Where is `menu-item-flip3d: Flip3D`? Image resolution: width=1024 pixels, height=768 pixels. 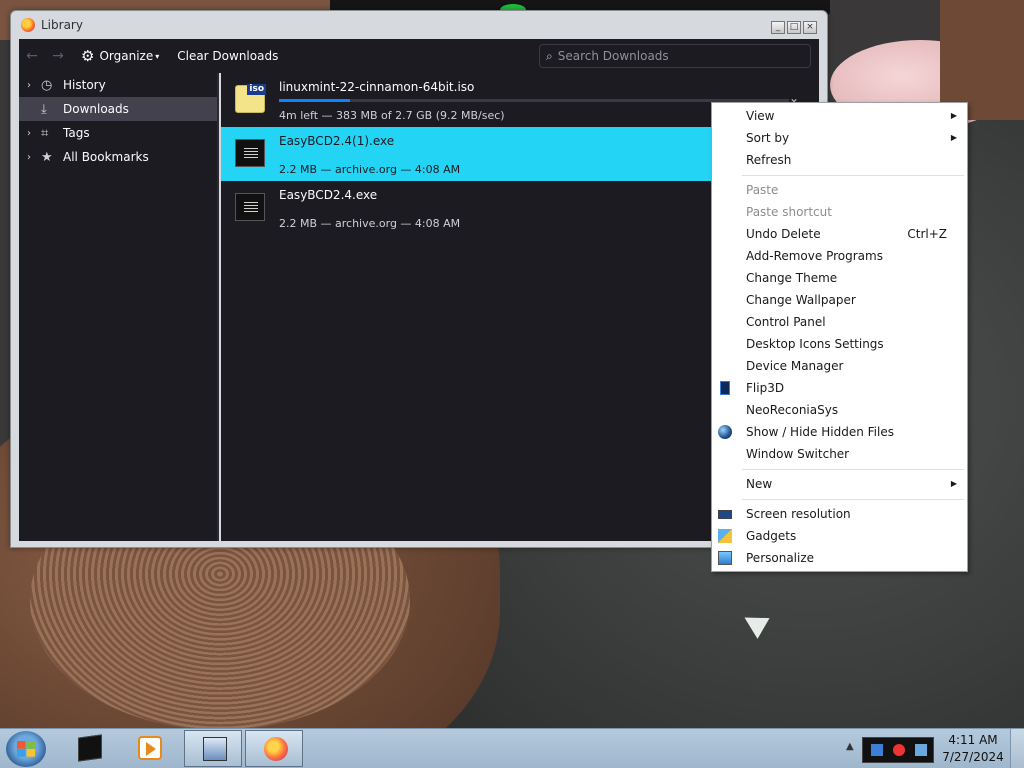
menu-item-flip3d: Flip3D is located at coordinates (839, 388).